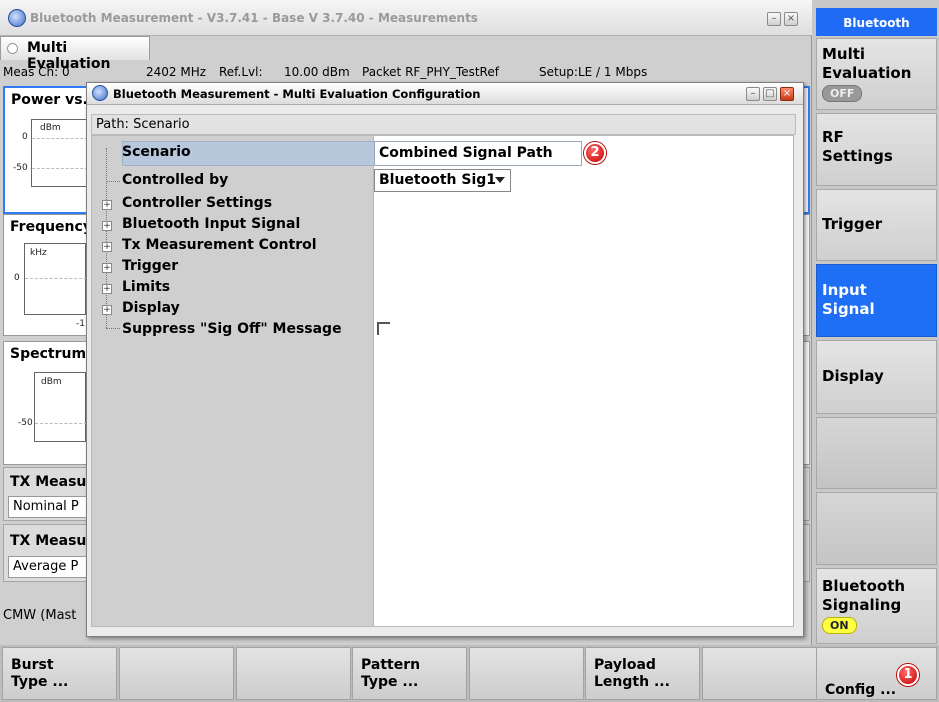  I want to click on callout-badge-1: 1, so click(908, 675).